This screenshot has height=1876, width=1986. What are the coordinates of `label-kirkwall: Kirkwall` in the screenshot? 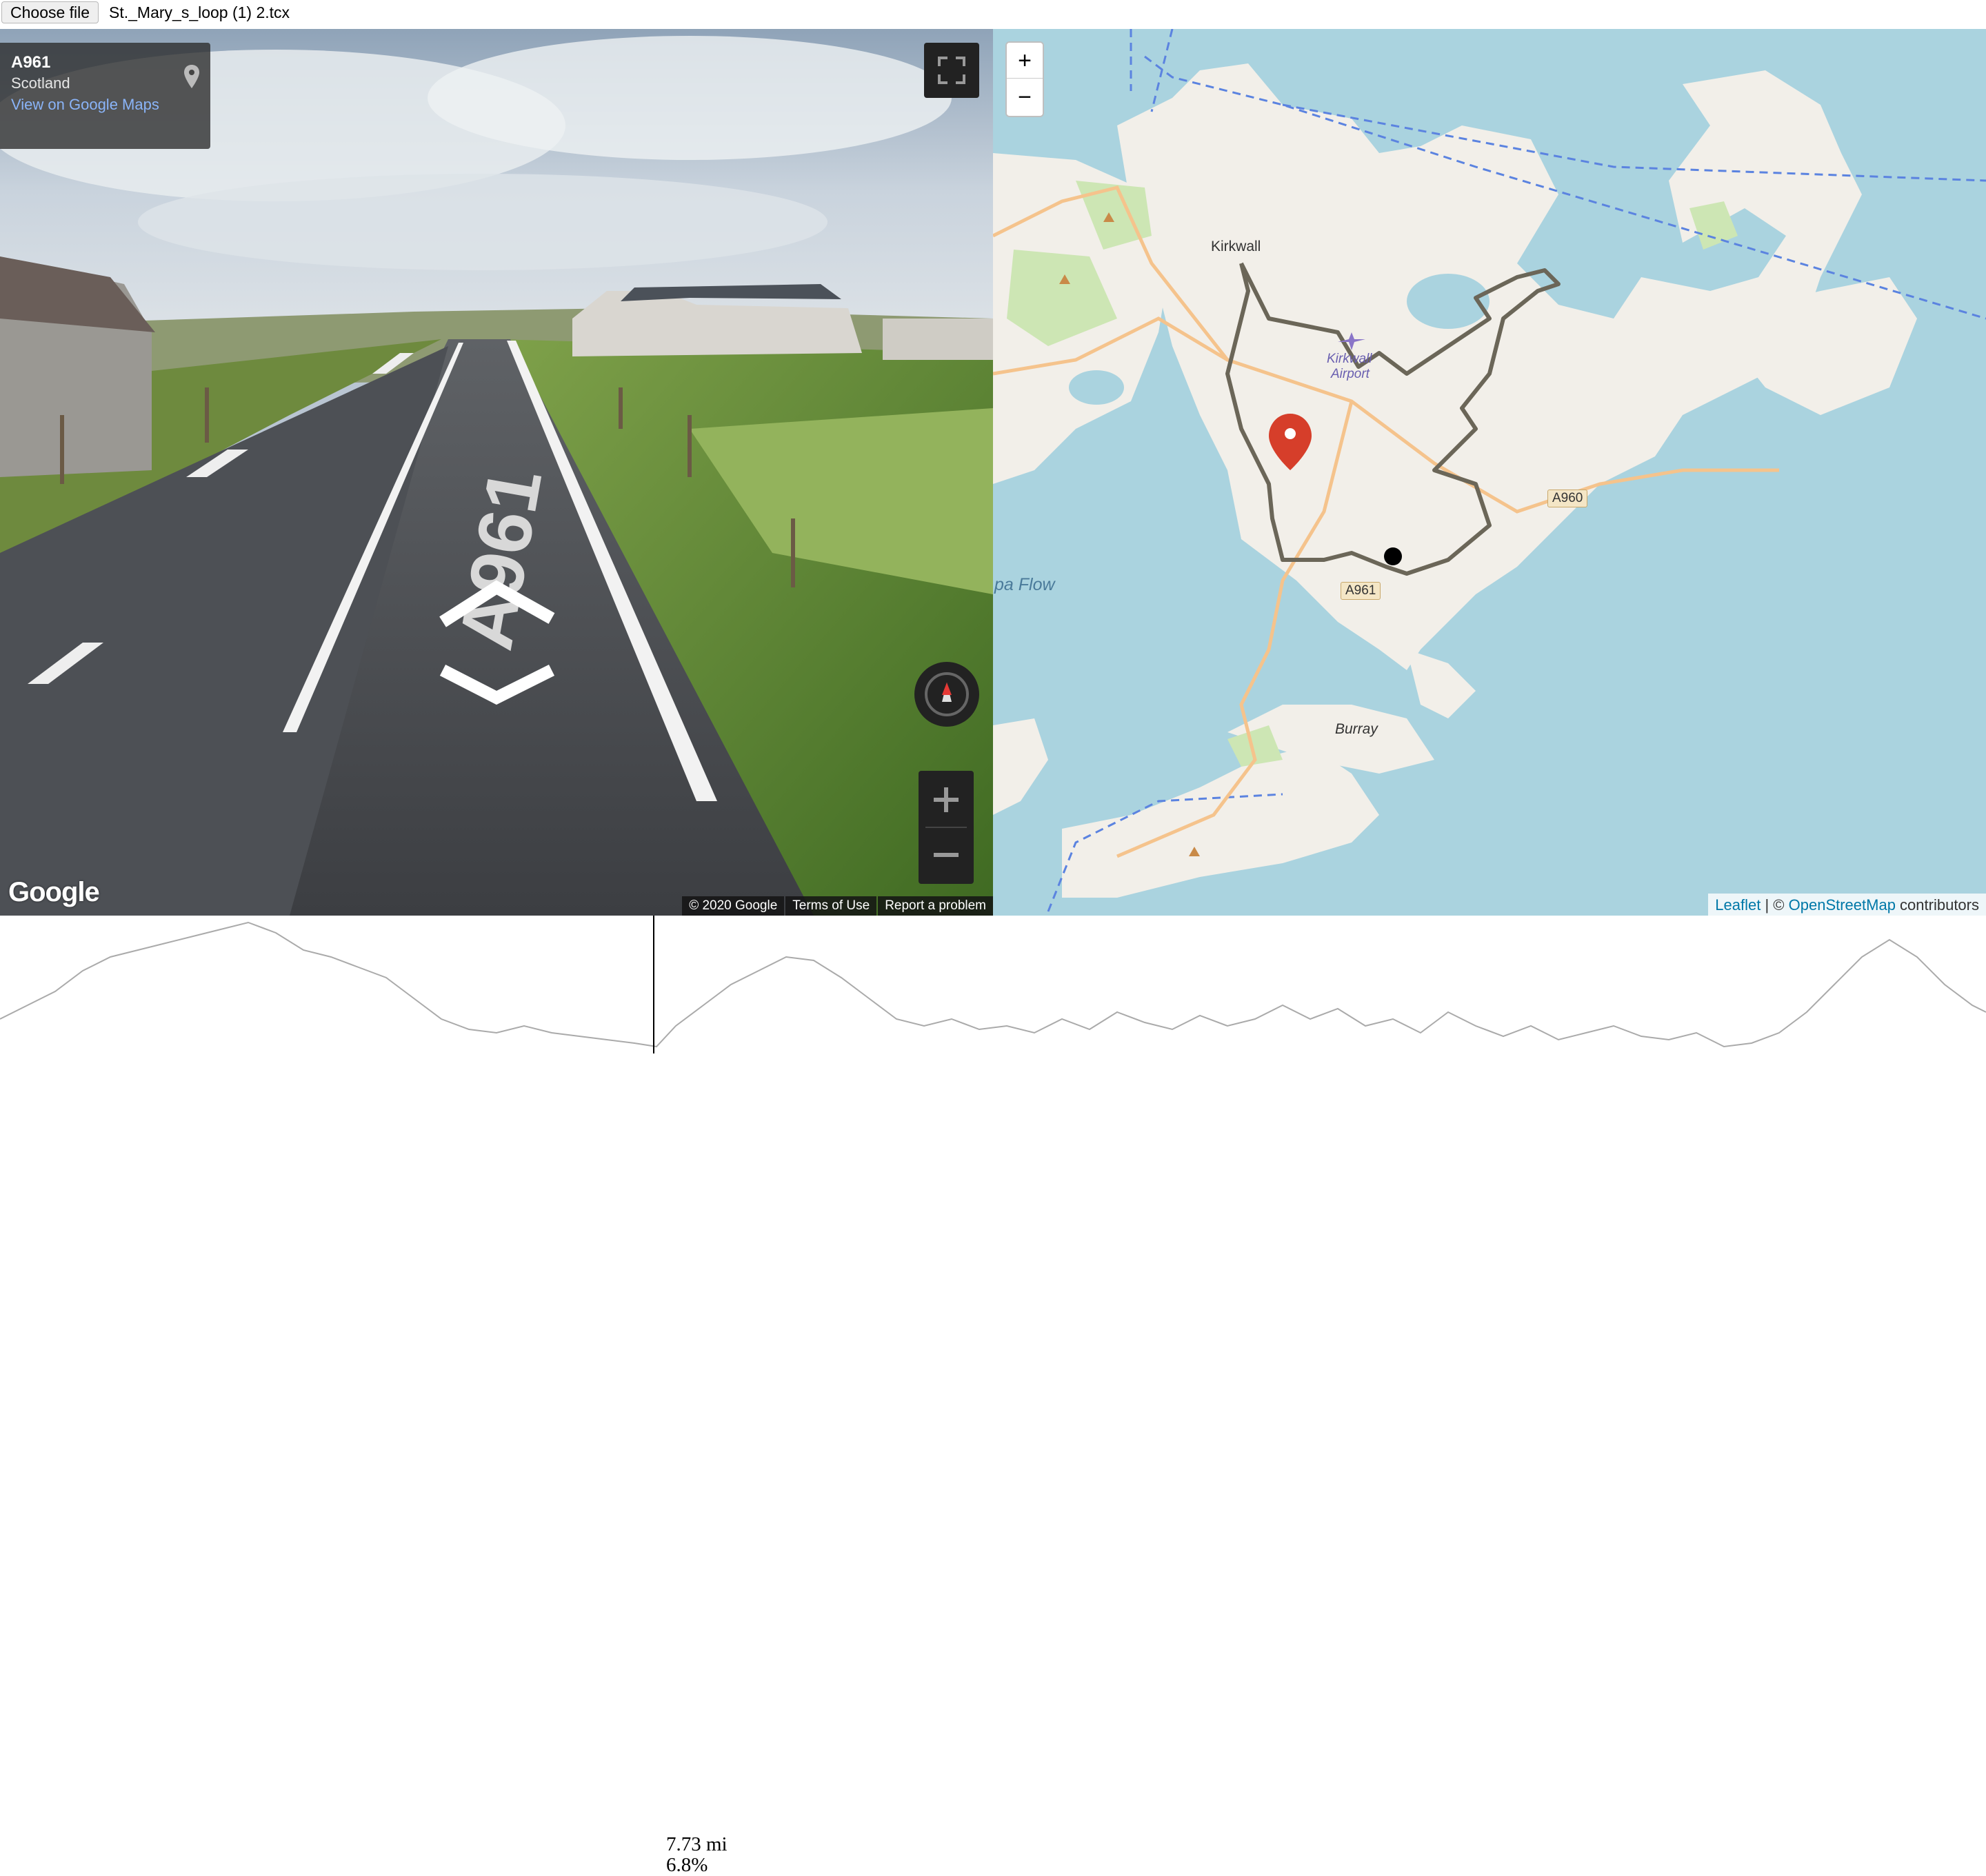 It's located at (1236, 246).